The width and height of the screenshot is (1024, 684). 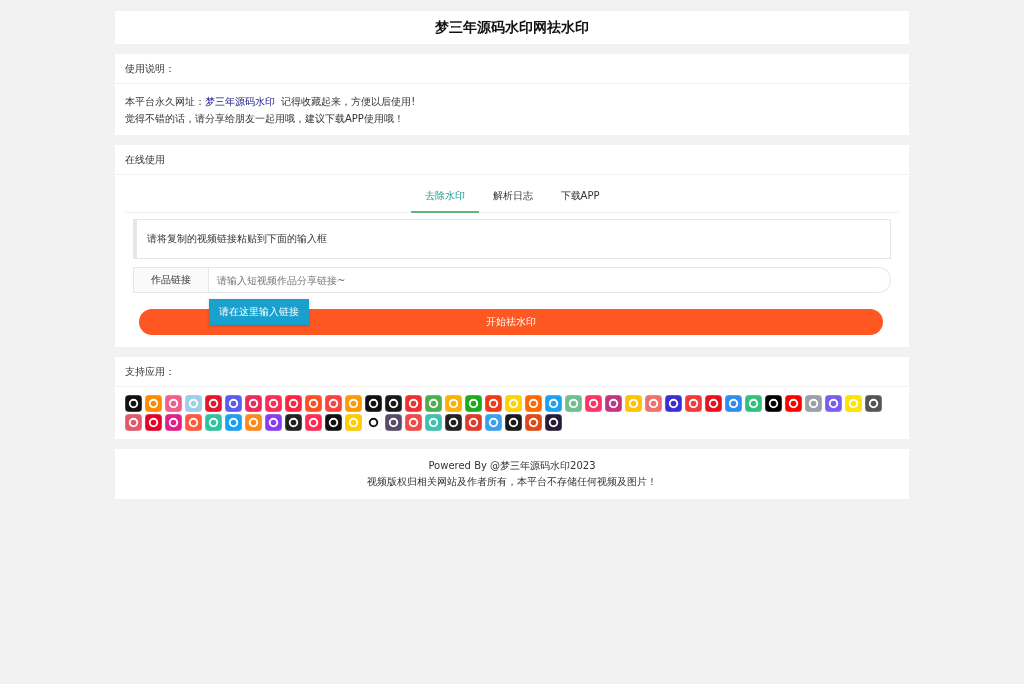 I want to click on site-title: 梦三年源码水印网祛水印, so click(x=512, y=27).